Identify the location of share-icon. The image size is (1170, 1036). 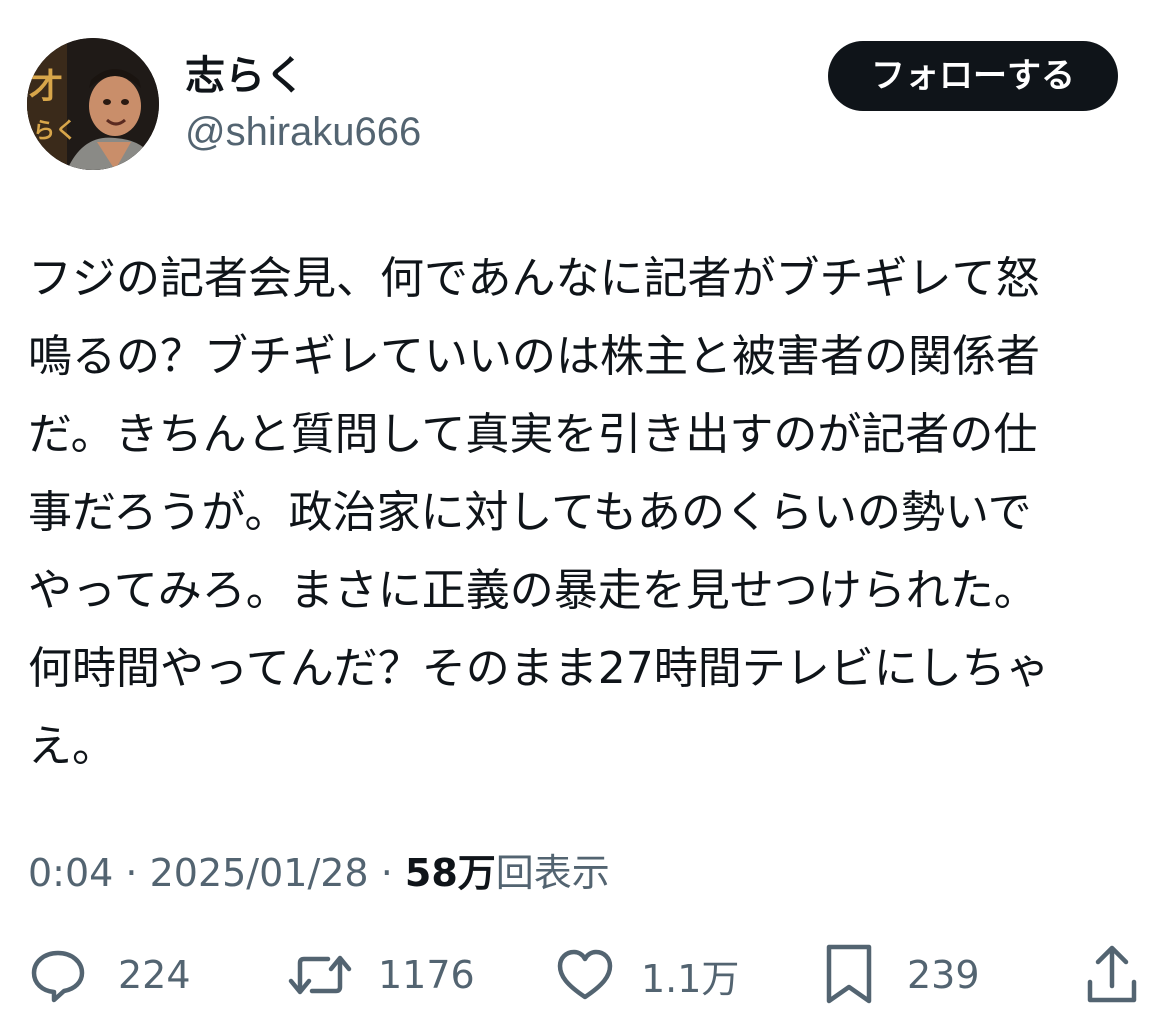
(1112, 975).